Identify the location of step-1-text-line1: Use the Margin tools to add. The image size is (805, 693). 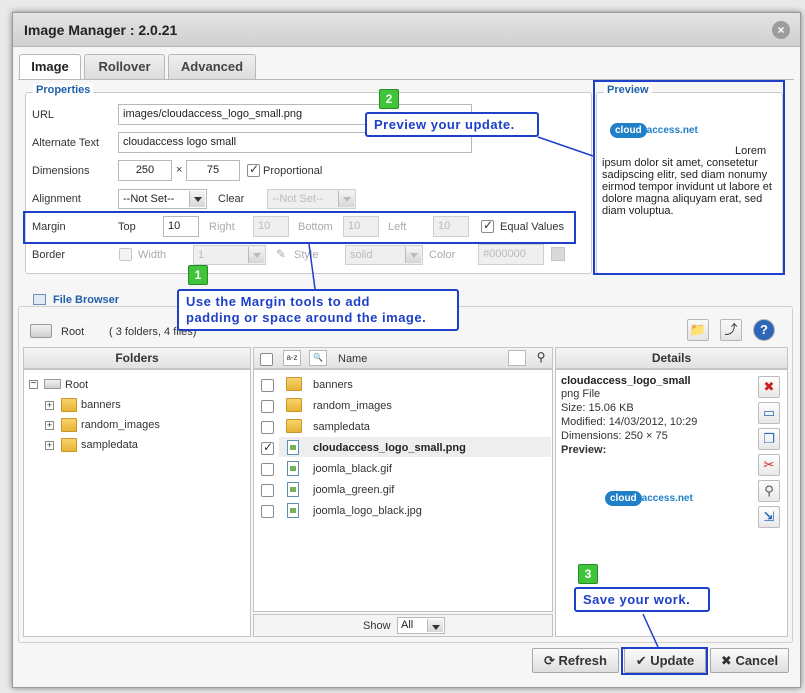
(278, 301).